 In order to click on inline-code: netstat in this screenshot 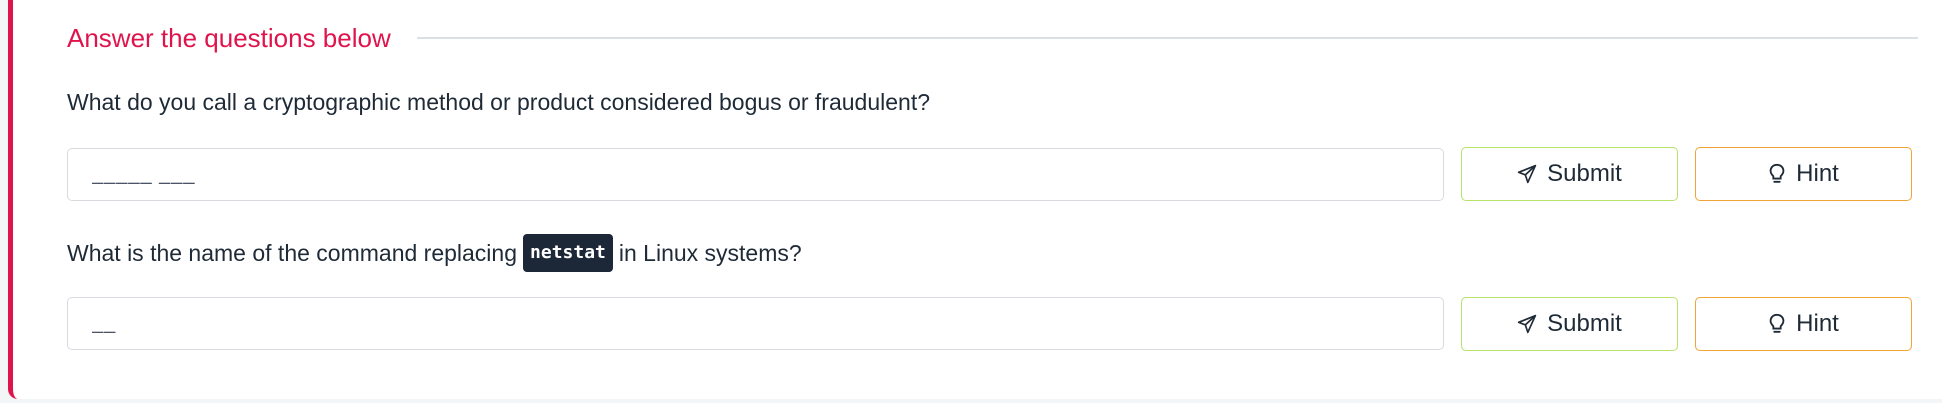, I will do `click(568, 253)`.